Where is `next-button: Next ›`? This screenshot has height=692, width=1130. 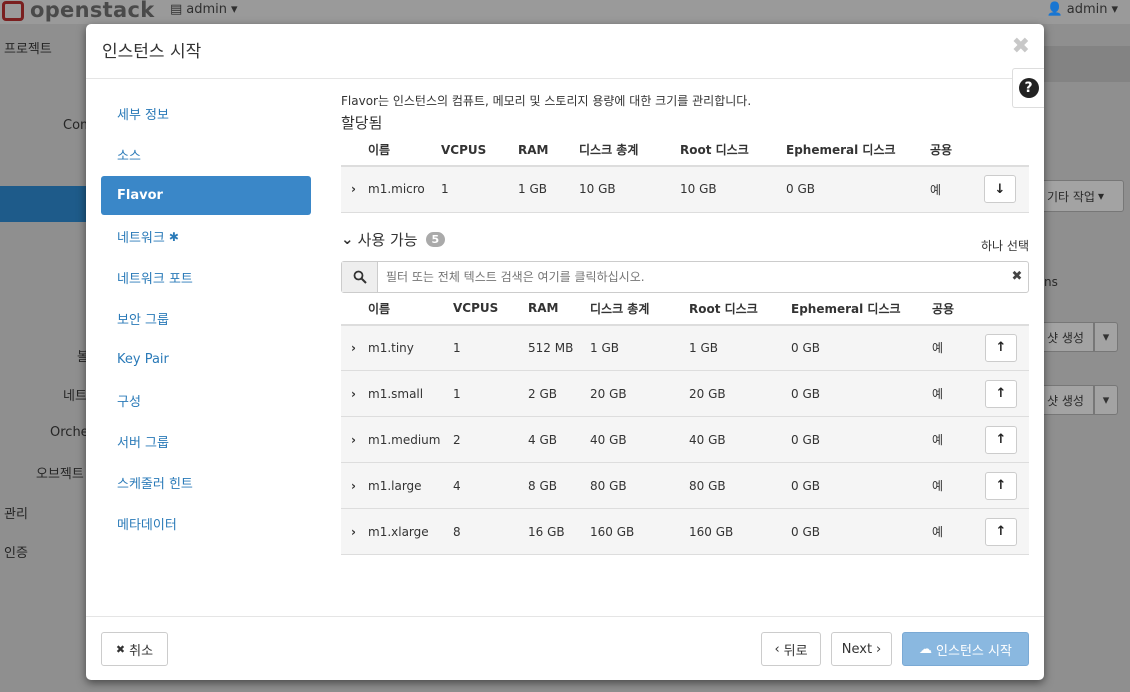
next-button: Next › is located at coordinates (861, 649).